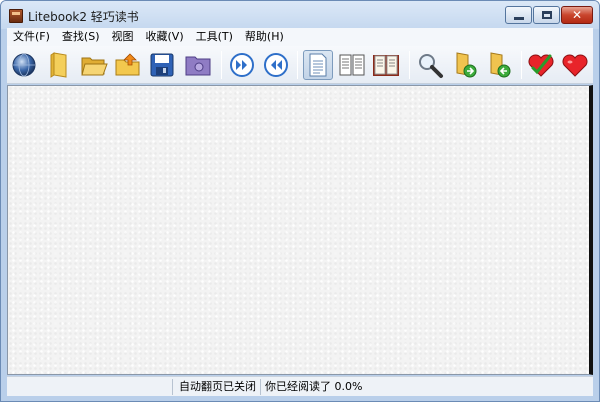  I want to click on title-bar: Litebook2 轻巧读书 ✕, so click(300, 15).